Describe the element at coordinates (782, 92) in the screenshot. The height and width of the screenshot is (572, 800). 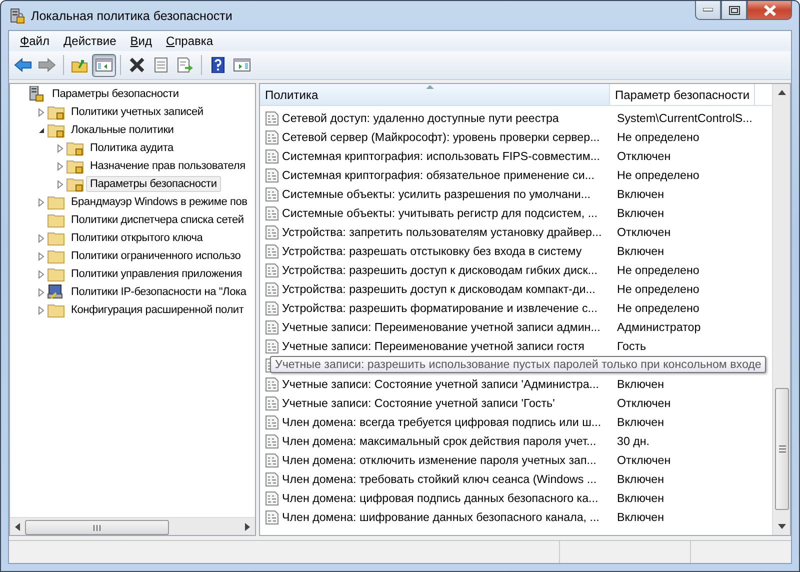
I see `scroll-up-icon` at that location.